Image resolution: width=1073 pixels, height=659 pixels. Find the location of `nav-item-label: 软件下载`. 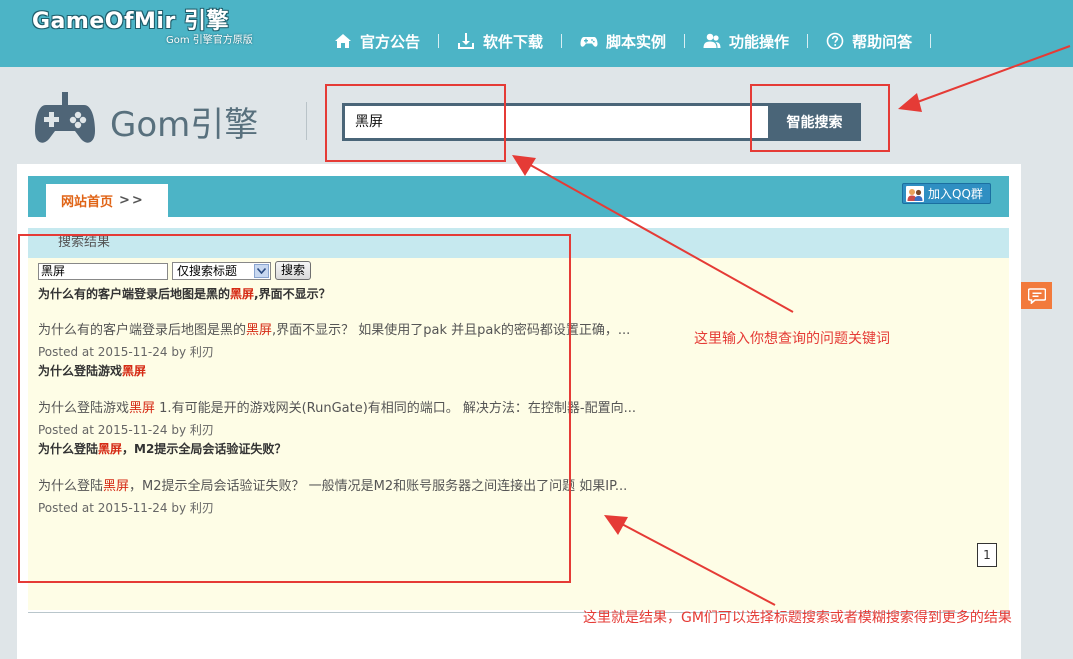

nav-item-label: 软件下载 is located at coordinates (513, 41).